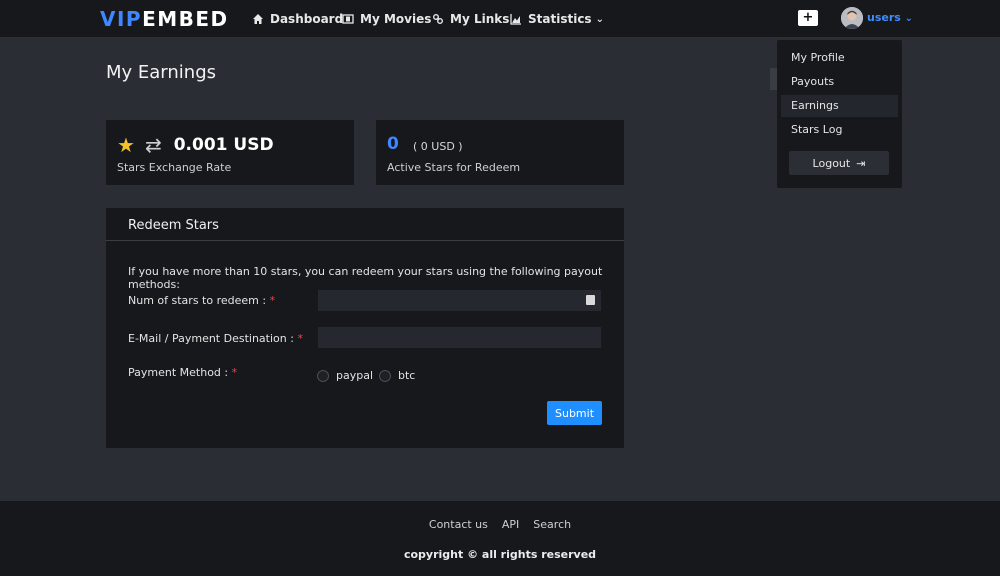  Describe the element at coordinates (174, 167) in the screenshot. I see `exchange-rate-subtitle: Stars Exchange Rate` at that location.